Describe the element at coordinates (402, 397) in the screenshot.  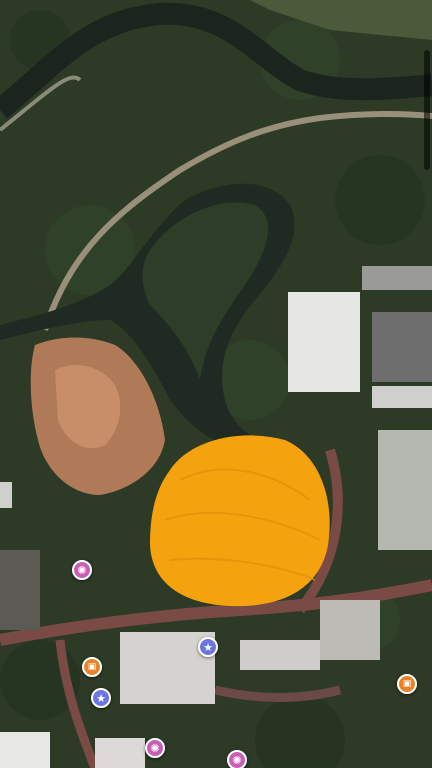
I see `building-annex` at that location.